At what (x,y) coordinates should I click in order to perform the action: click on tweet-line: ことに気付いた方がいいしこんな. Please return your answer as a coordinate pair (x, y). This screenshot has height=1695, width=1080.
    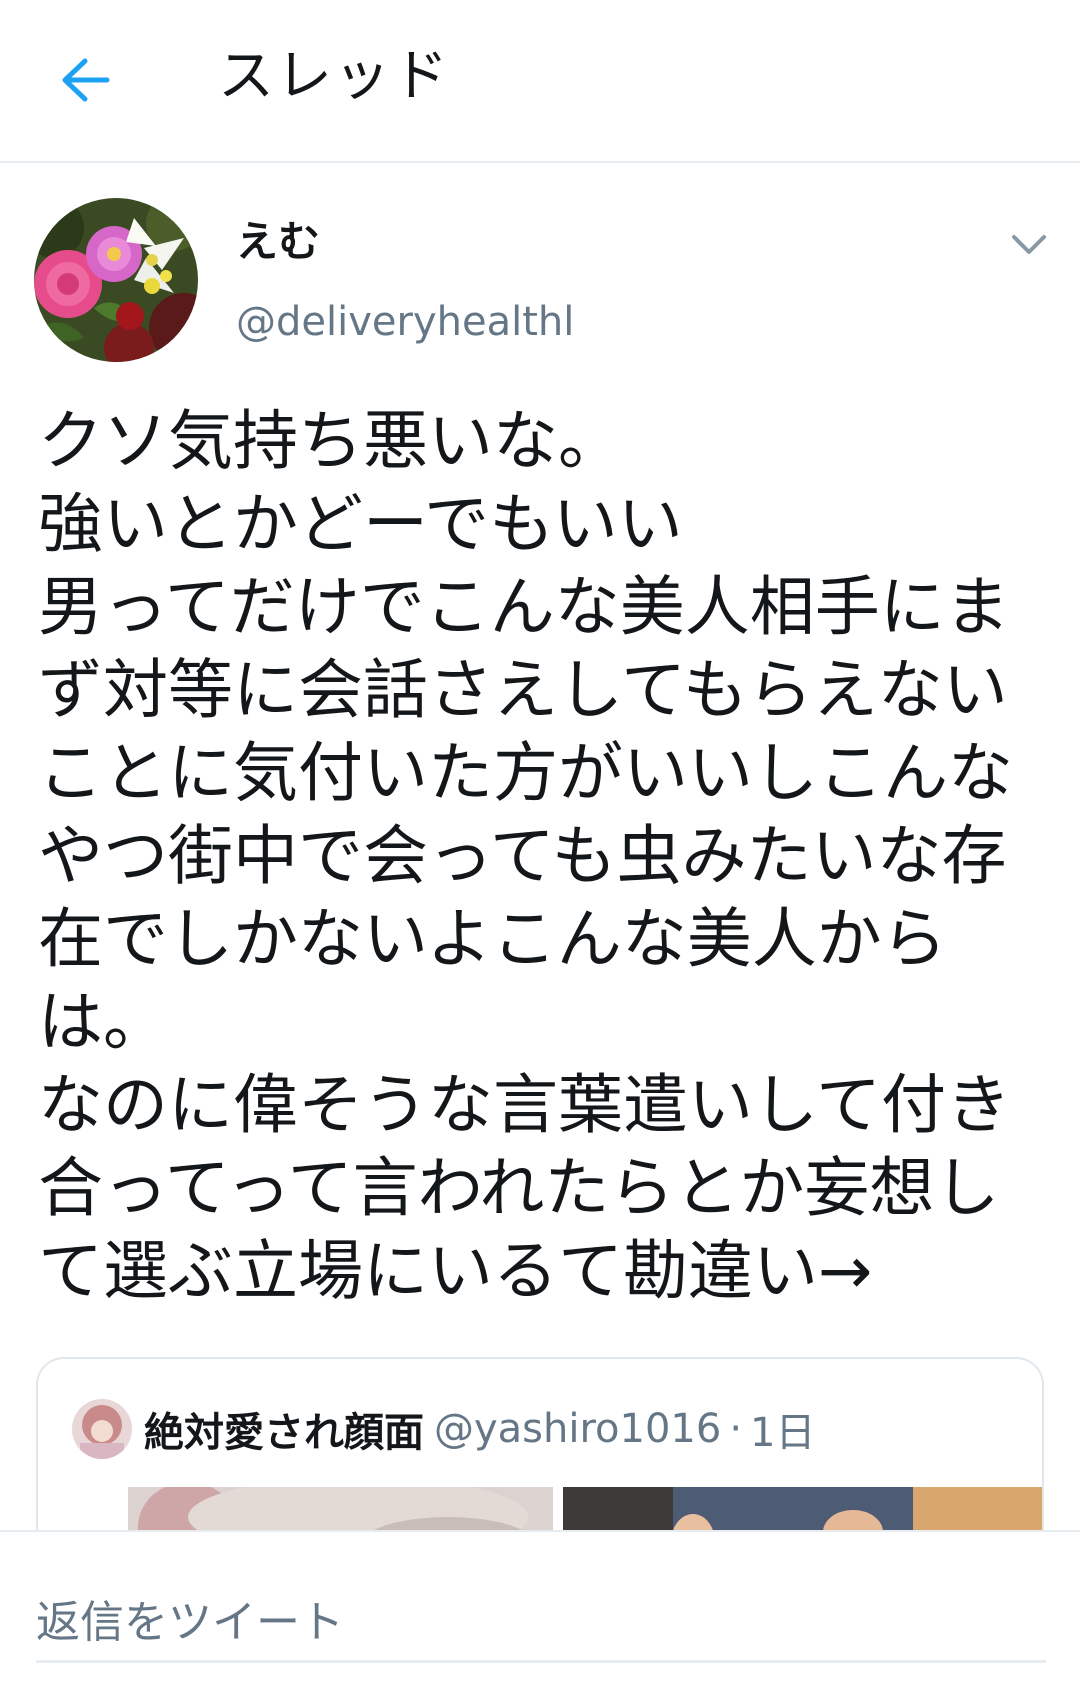
    Looking at the image, I should click on (526, 773).